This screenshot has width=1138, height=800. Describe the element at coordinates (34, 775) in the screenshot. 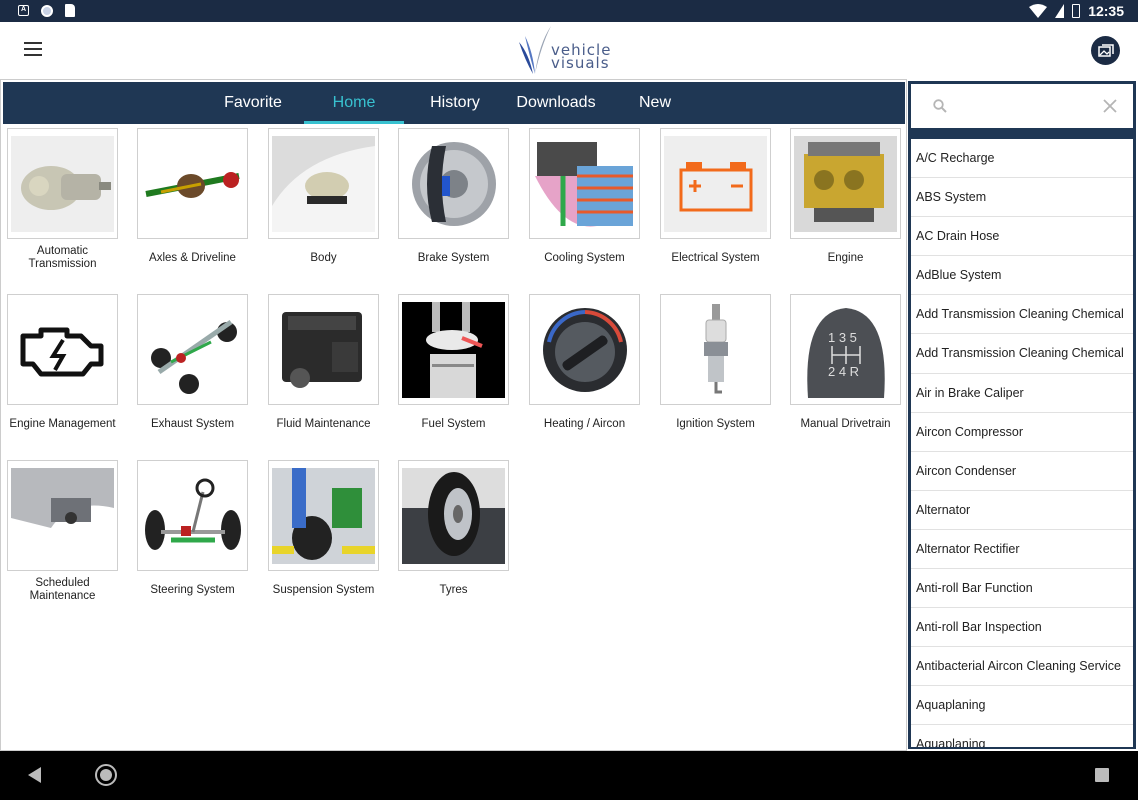

I see `back-icon` at that location.